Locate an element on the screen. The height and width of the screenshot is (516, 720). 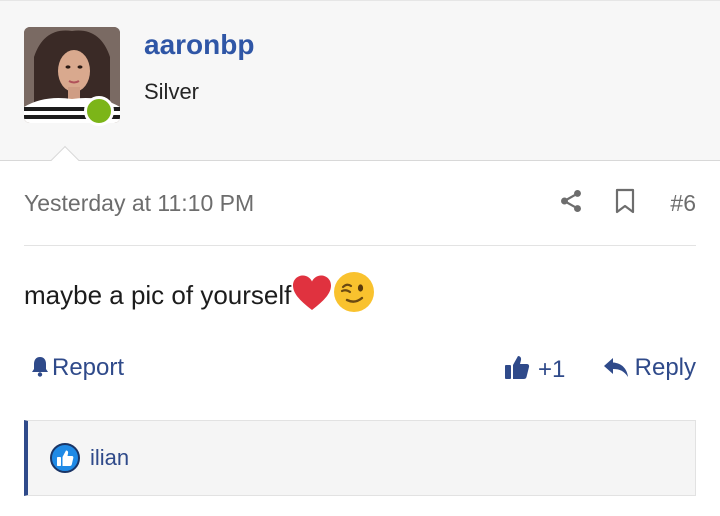
reply-arrow-icon is located at coordinates (615, 367).